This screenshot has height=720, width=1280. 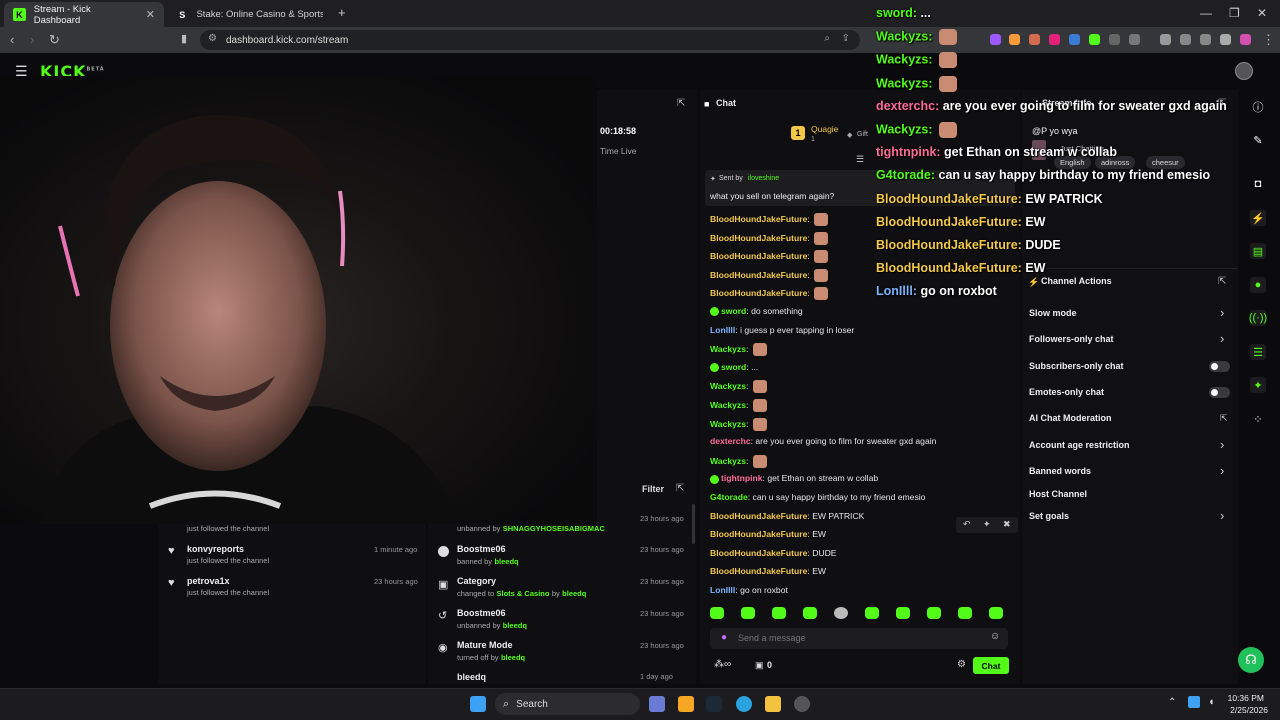 What do you see at coordinates (32, 39) in the screenshot?
I see `forward-arrow-icon: ›` at bounding box center [32, 39].